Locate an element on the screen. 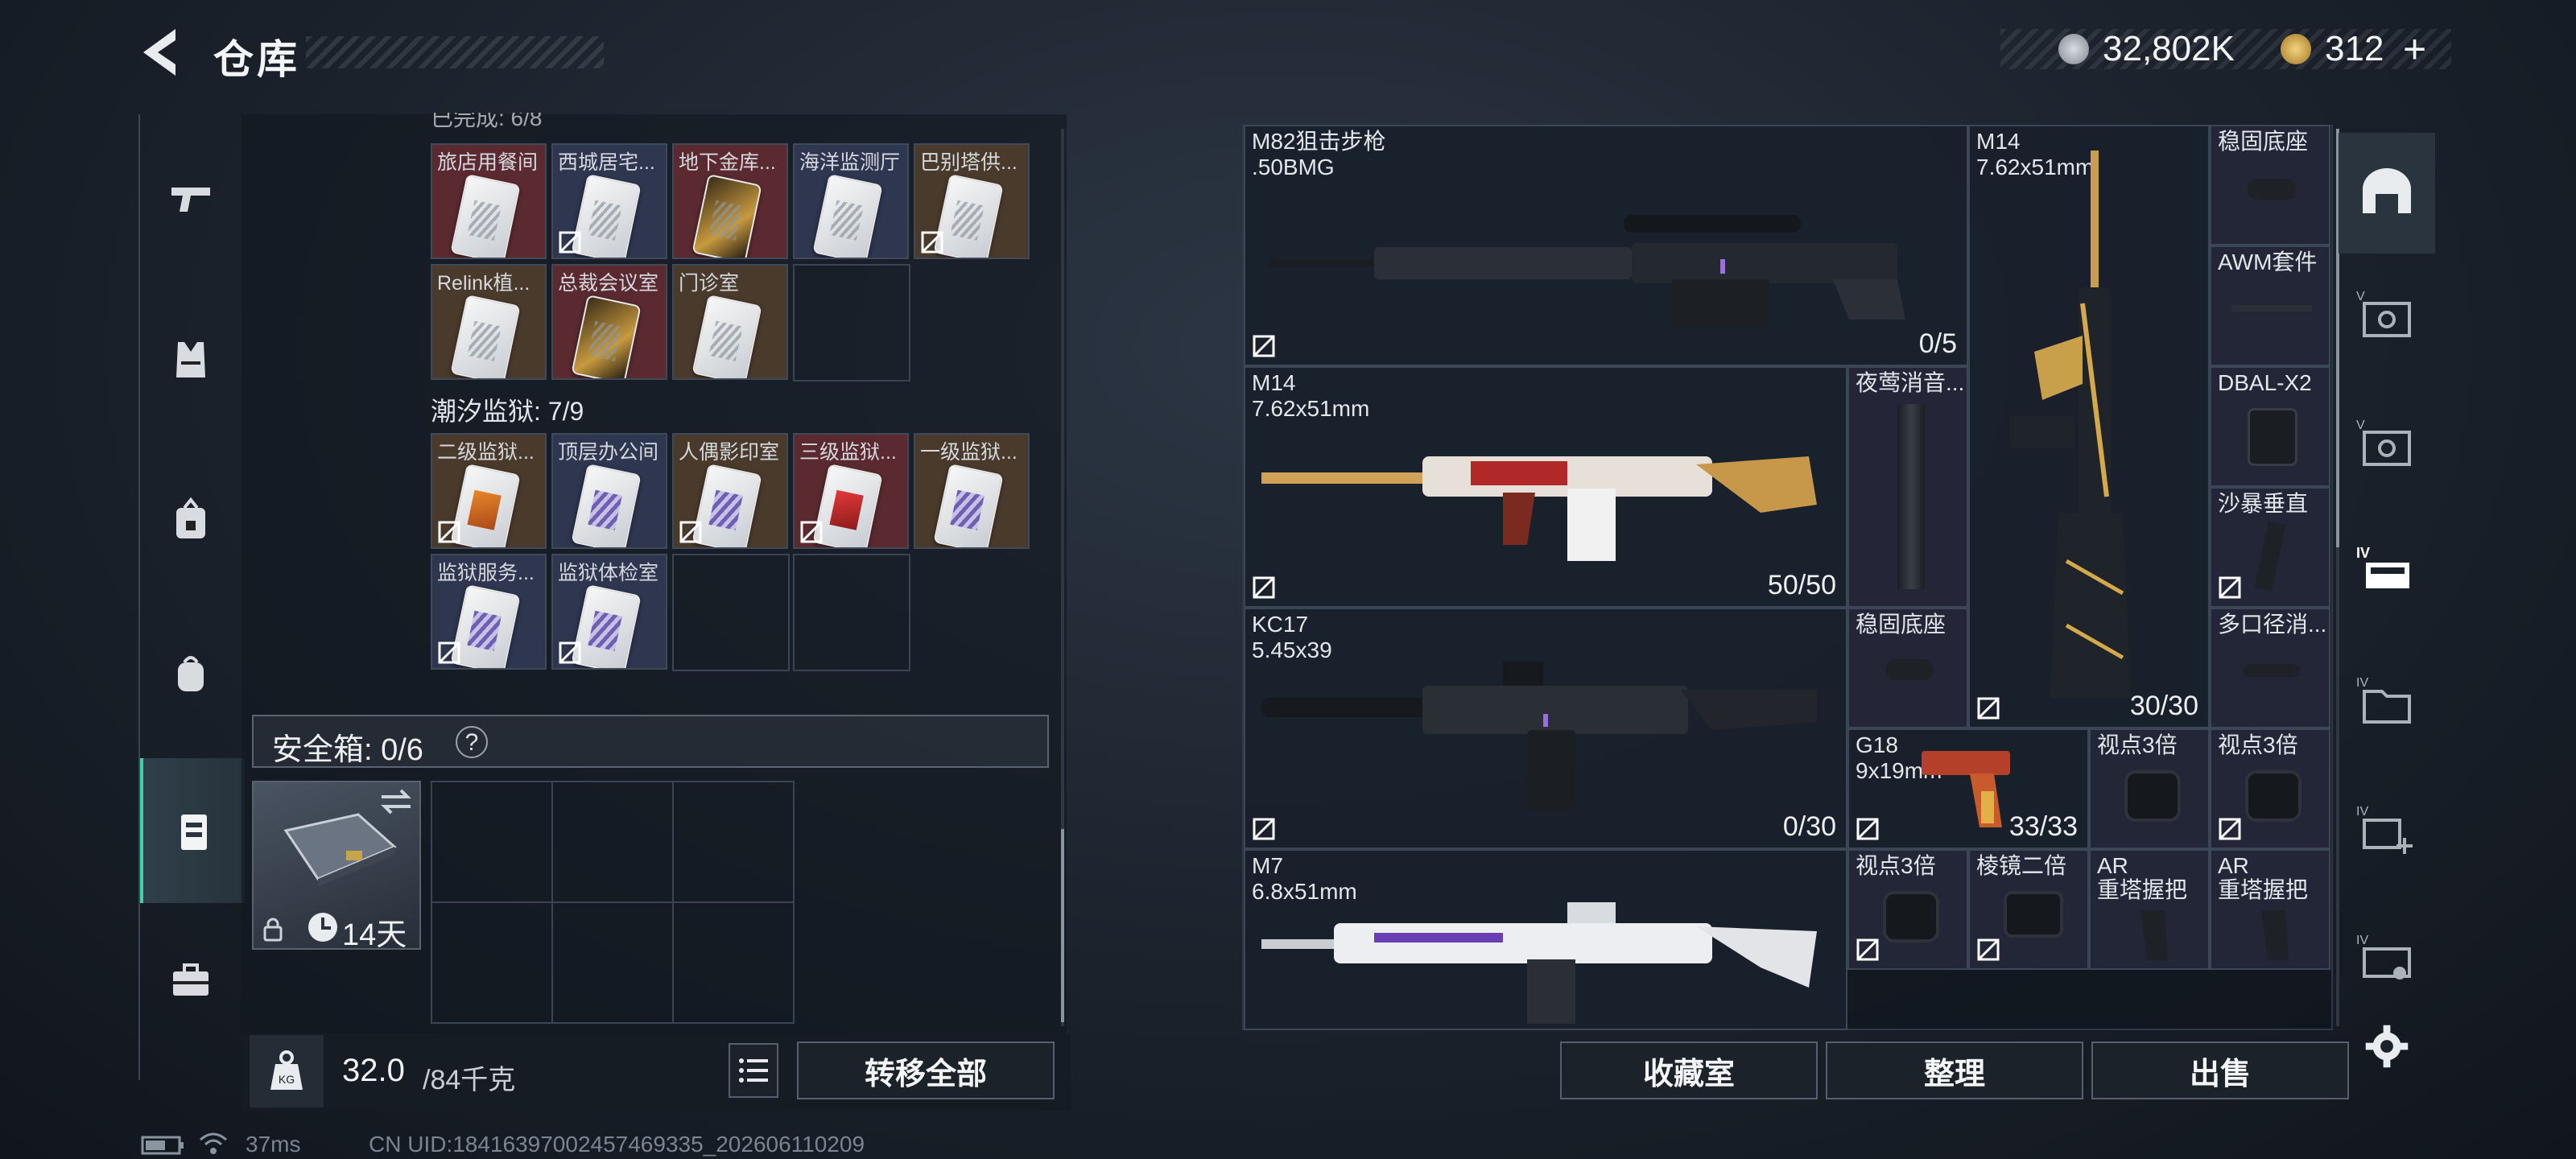  safe-storage-icon: IV is located at coordinates (2383, 957).